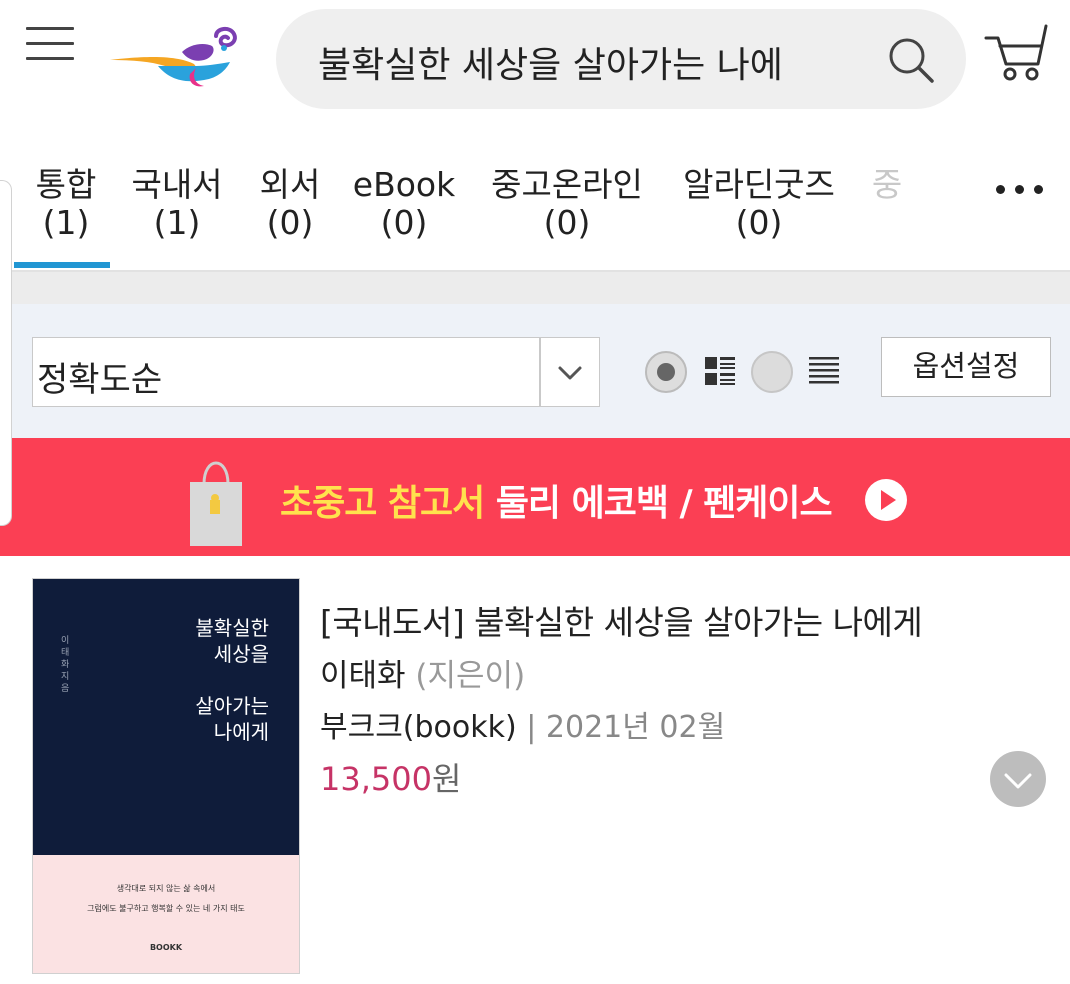  What do you see at coordinates (290, 184) in the screenshot?
I see `tab-label: 외서` at bounding box center [290, 184].